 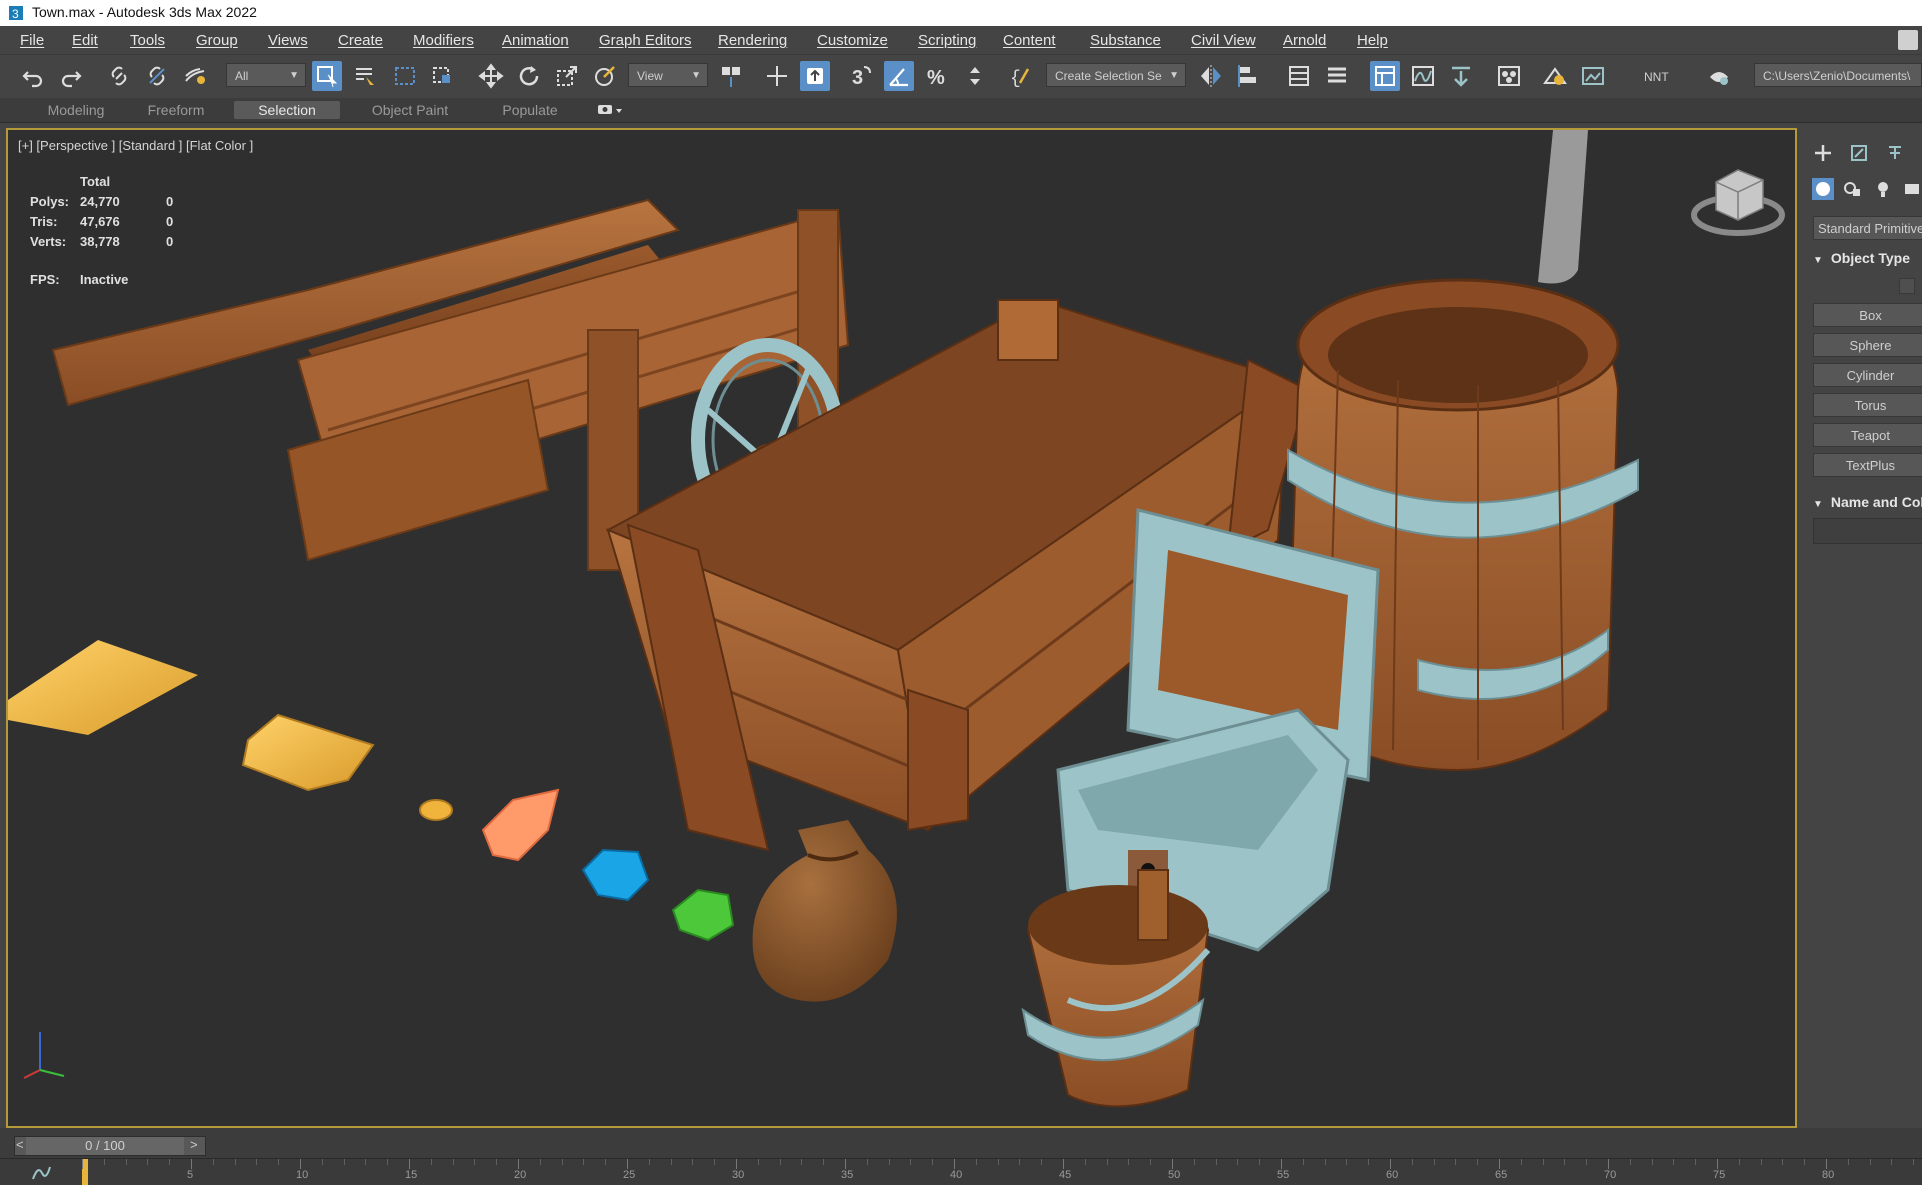 I want to click on torus-button: Torus, so click(x=1867, y=405).